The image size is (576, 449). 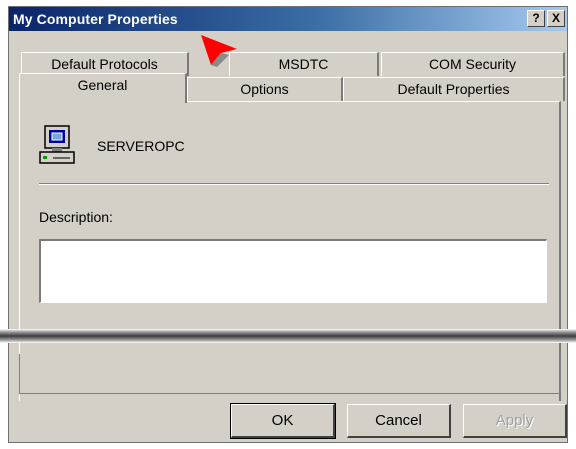 I want to click on close-icon: X, so click(x=555, y=18).